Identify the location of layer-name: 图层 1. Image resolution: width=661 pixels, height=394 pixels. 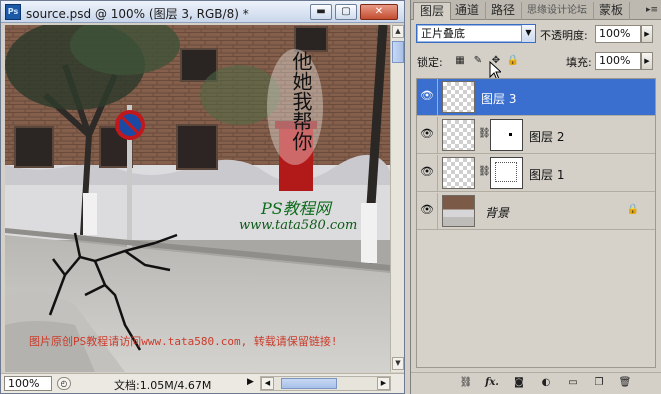
(546, 174).